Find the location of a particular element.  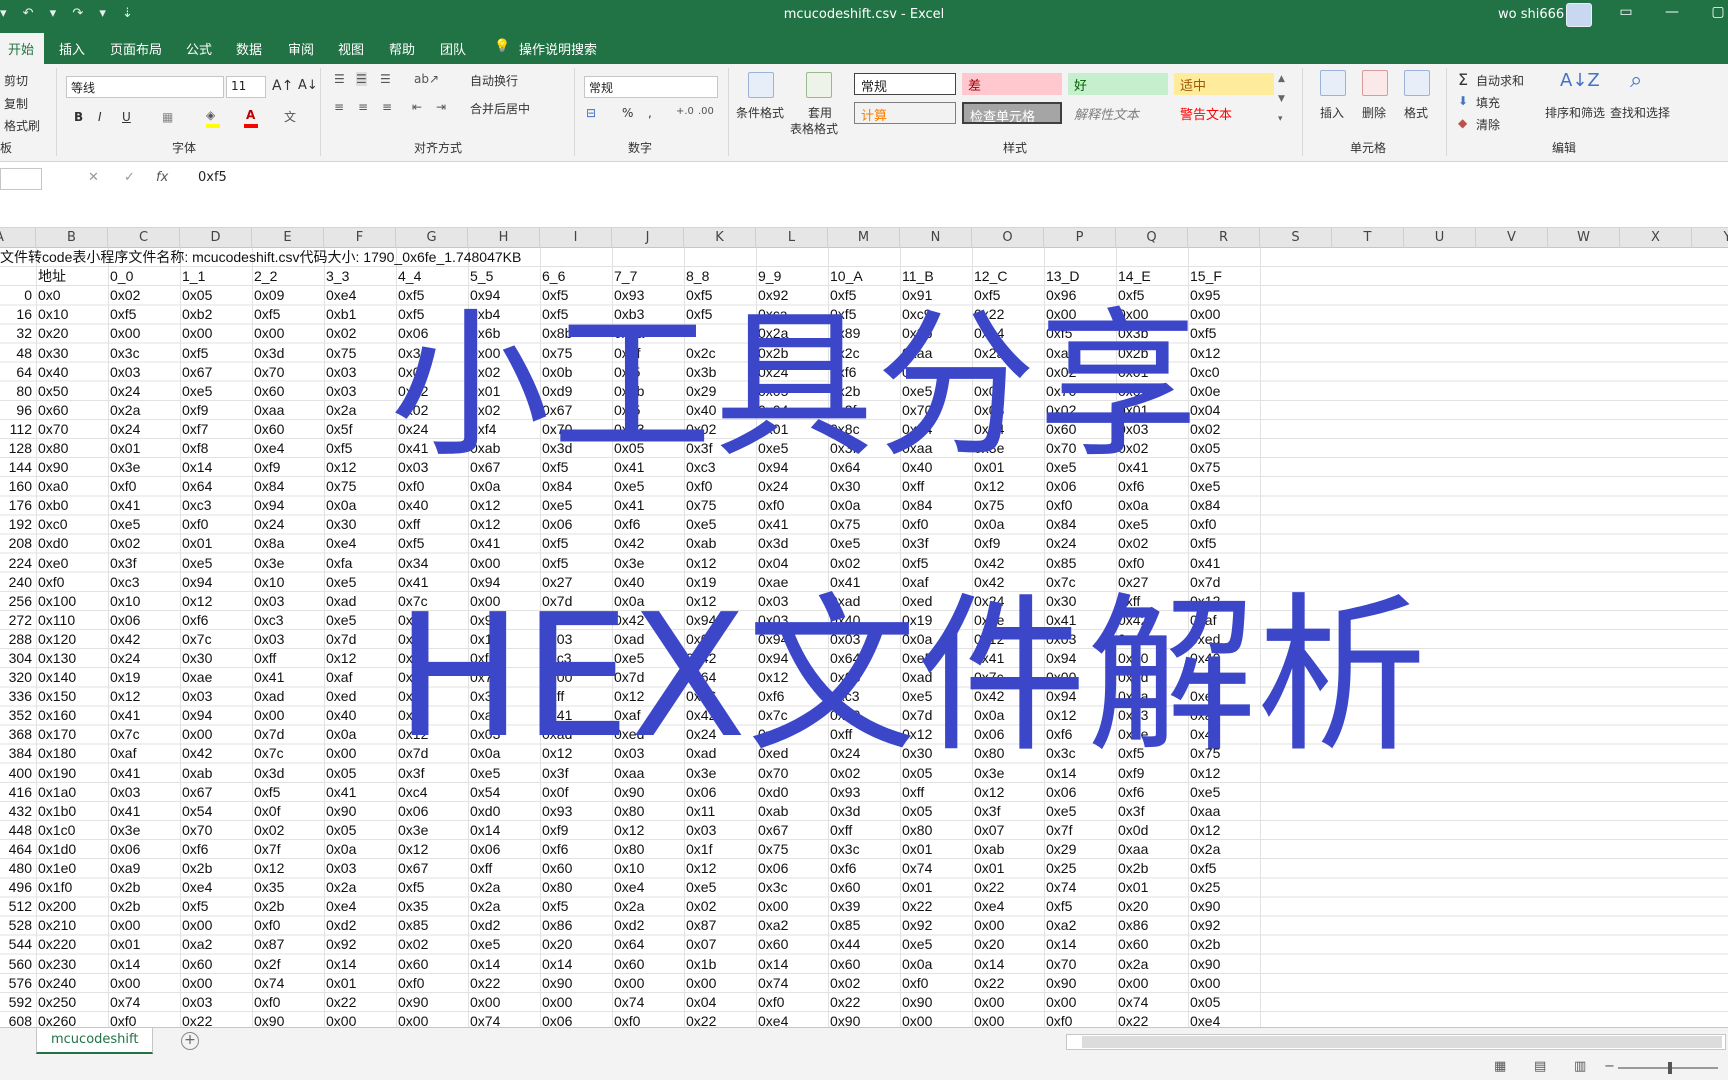

cell: 0x6b is located at coordinates (504, 333).